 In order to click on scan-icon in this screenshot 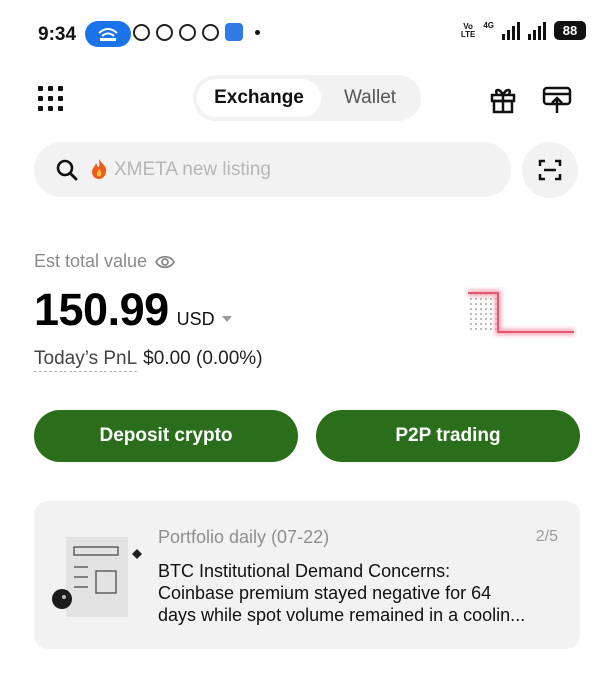, I will do `click(550, 170)`.